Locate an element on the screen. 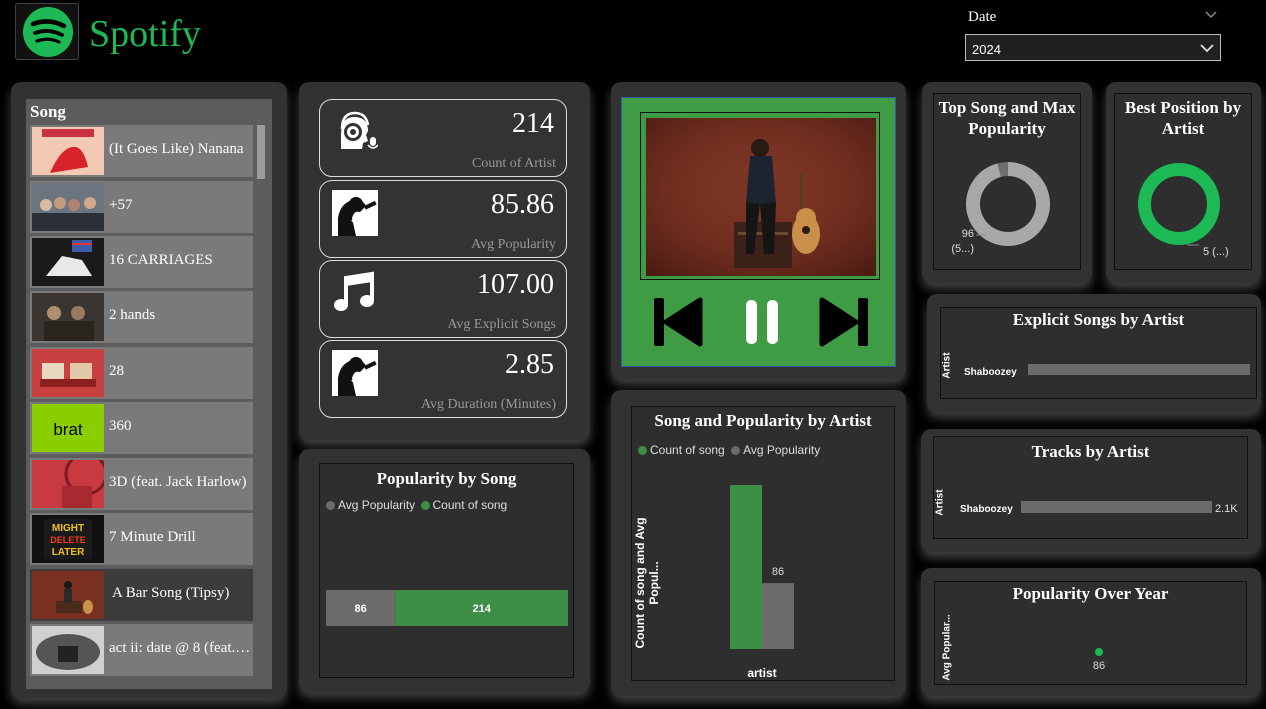  data-point is located at coordinates (1099, 652).